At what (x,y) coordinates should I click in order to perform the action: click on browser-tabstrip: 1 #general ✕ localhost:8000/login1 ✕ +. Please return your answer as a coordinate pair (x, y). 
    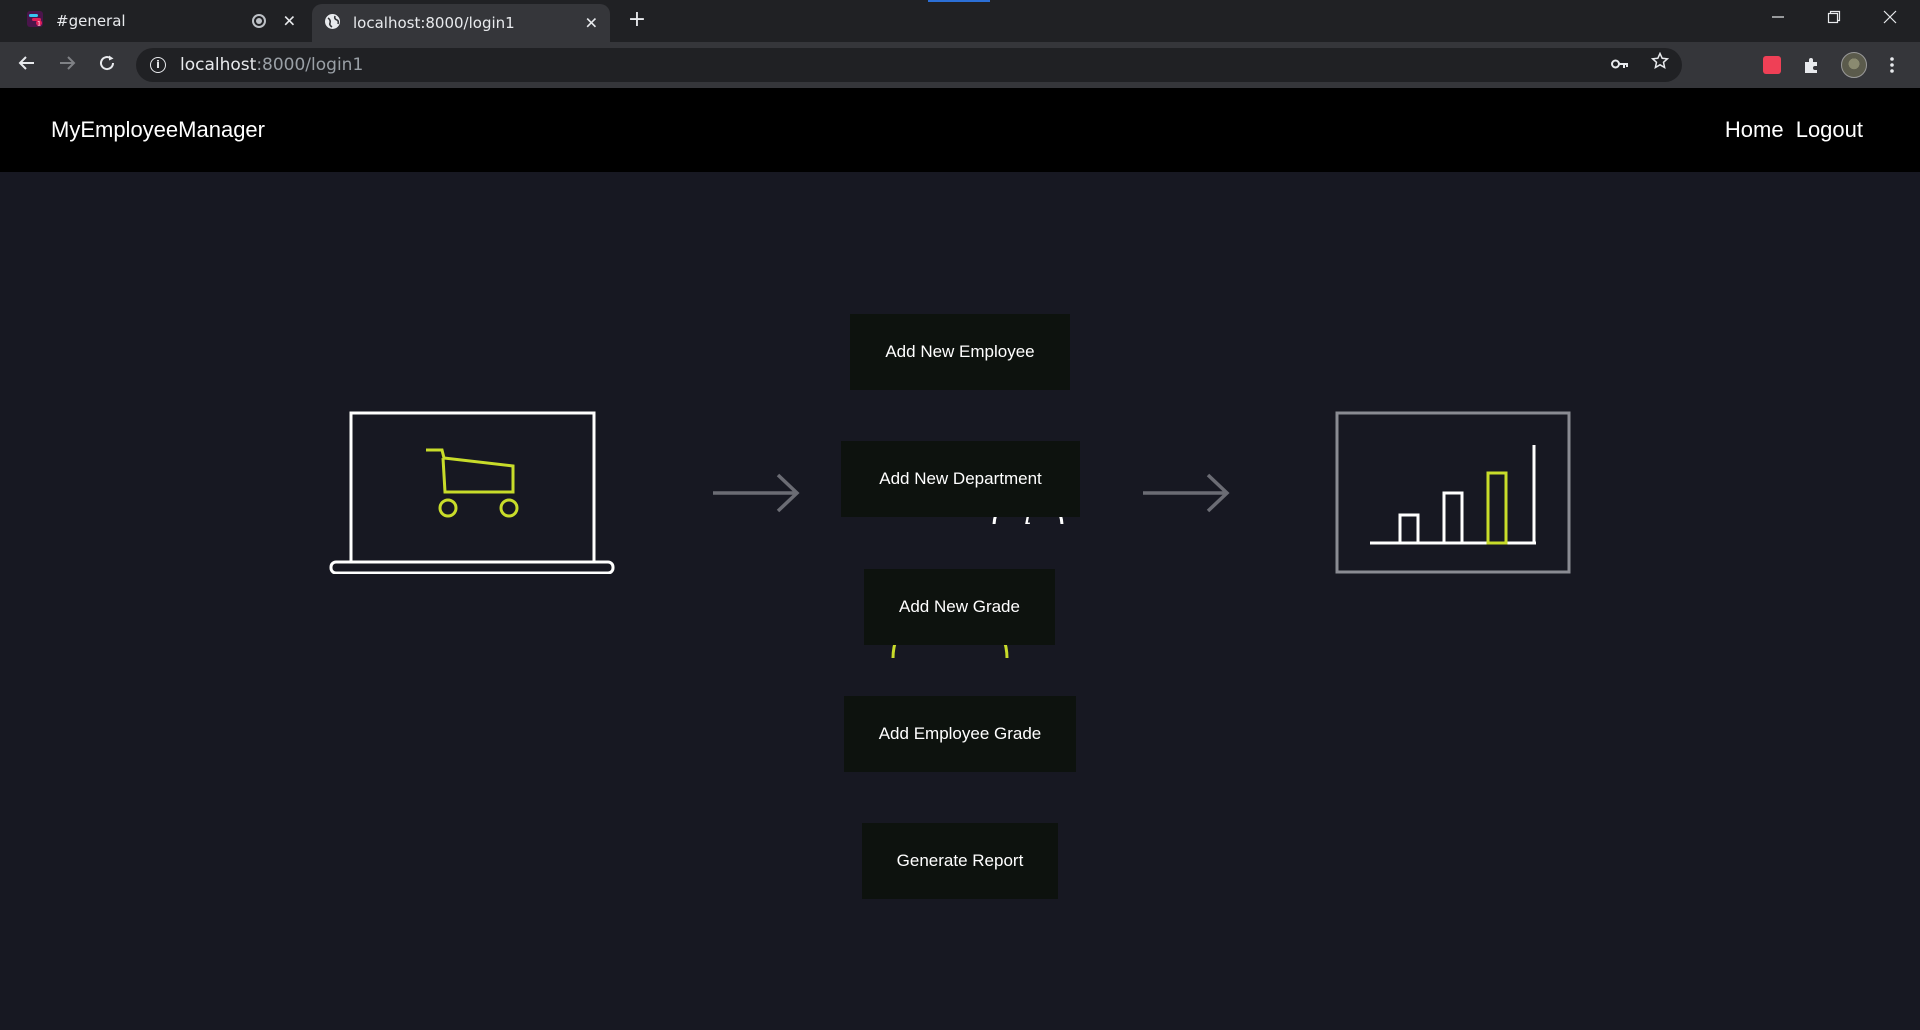
    Looking at the image, I should click on (960, 21).